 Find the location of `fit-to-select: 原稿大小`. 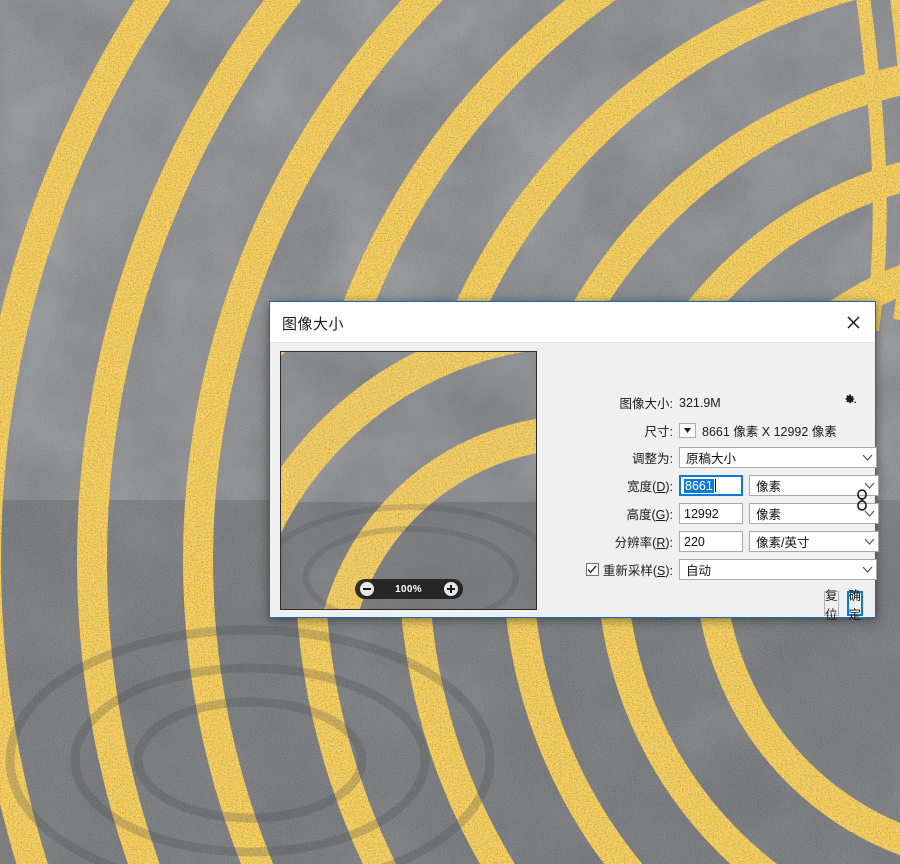

fit-to-select: 原稿大小 is located at coordinates (778, 457).